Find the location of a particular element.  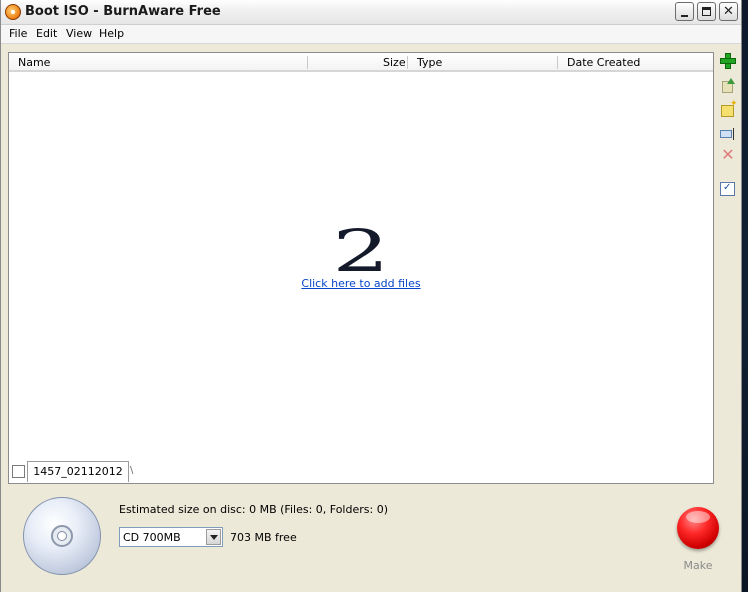

maximize-button is located at coordinates (706, 11).